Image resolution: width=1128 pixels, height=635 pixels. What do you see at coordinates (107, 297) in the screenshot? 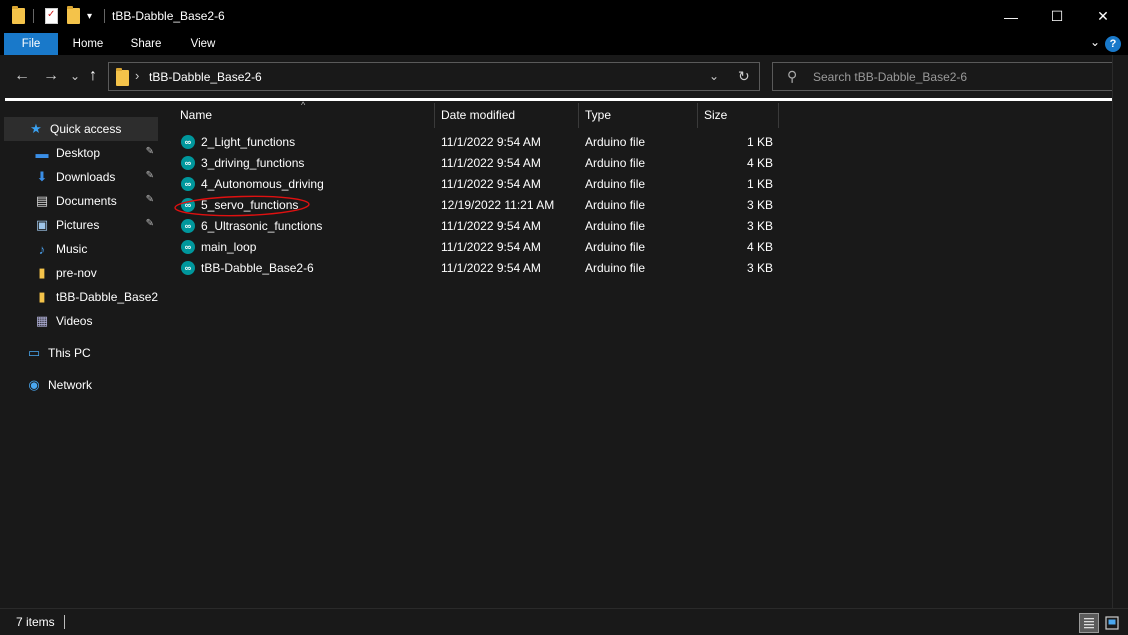
I see `sidebar-item-label: tBB-Dabble_Base2-6` at bounding box center [107, 297].